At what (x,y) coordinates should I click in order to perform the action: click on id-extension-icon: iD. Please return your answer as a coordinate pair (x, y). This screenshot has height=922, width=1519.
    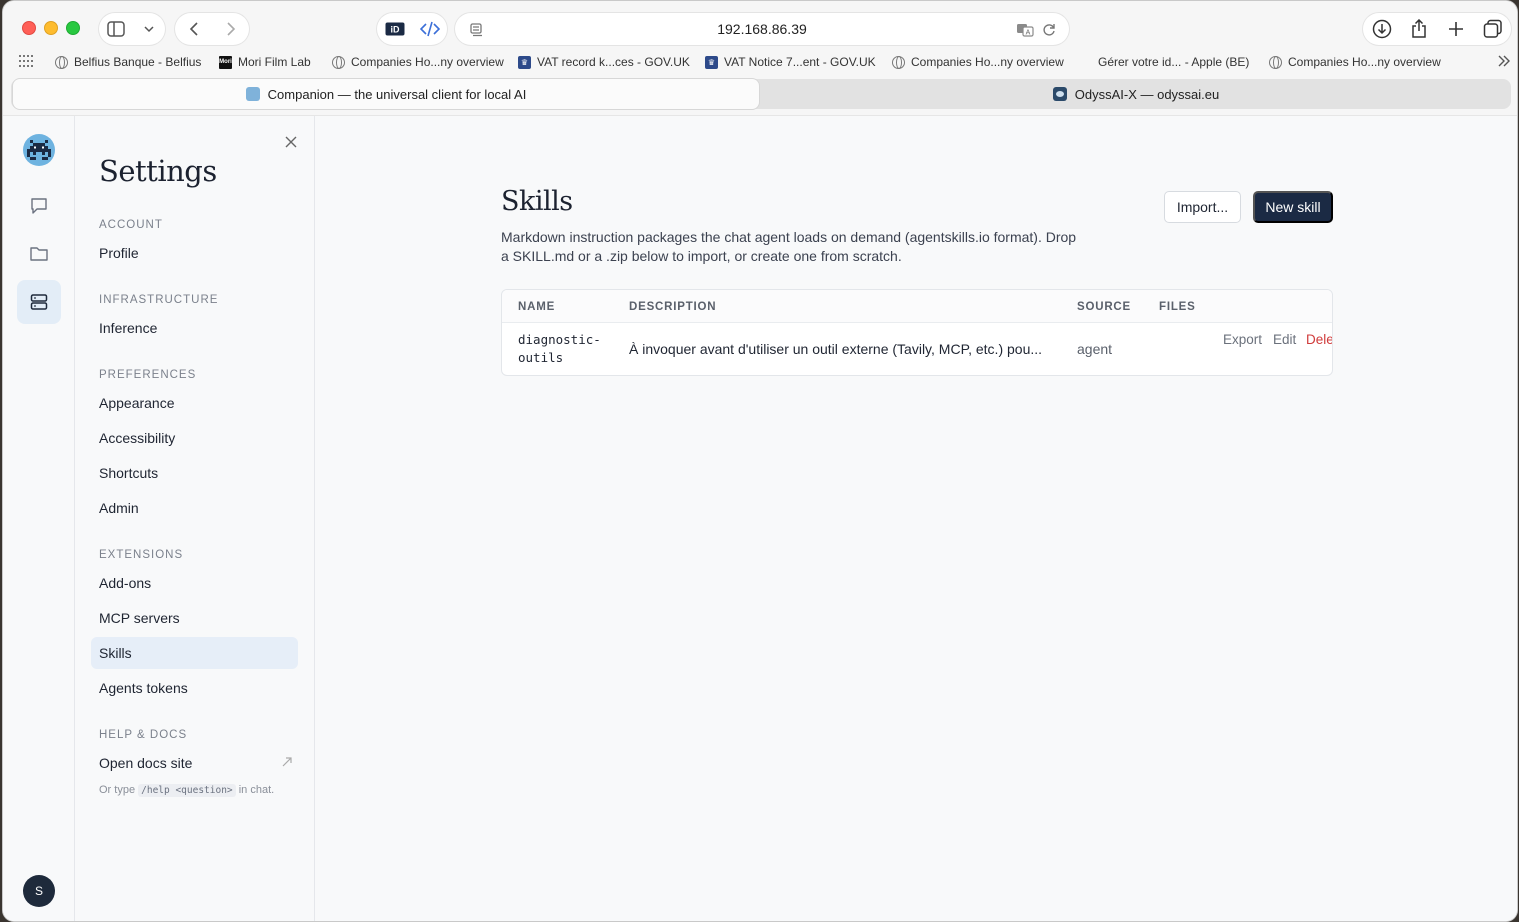
    Looking at the image, I should click on (395, 29).